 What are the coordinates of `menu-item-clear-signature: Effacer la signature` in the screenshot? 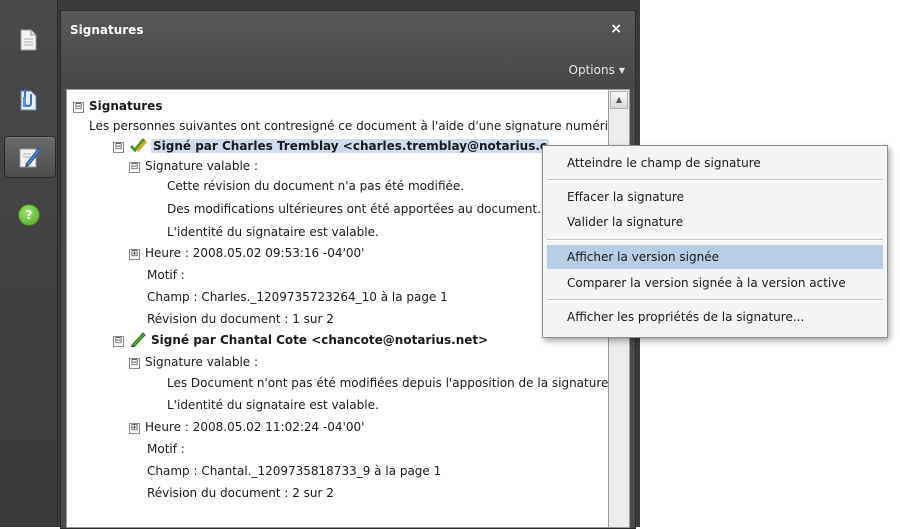 It's located at (715, 197).